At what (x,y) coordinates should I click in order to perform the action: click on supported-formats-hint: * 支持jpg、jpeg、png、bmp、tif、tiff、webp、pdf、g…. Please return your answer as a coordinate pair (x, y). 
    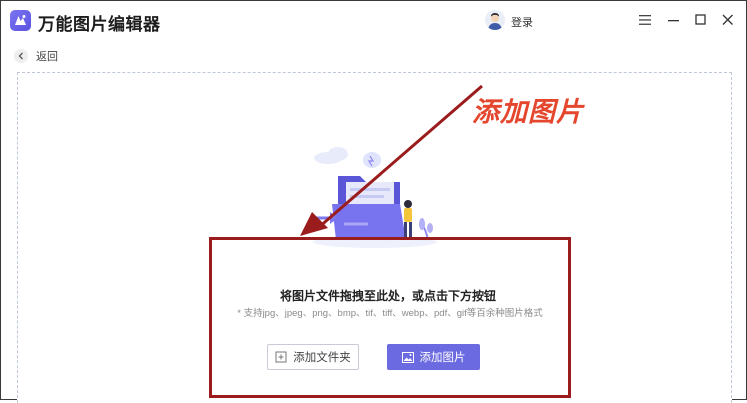
    Looking at the image, I should click on (390, 313).